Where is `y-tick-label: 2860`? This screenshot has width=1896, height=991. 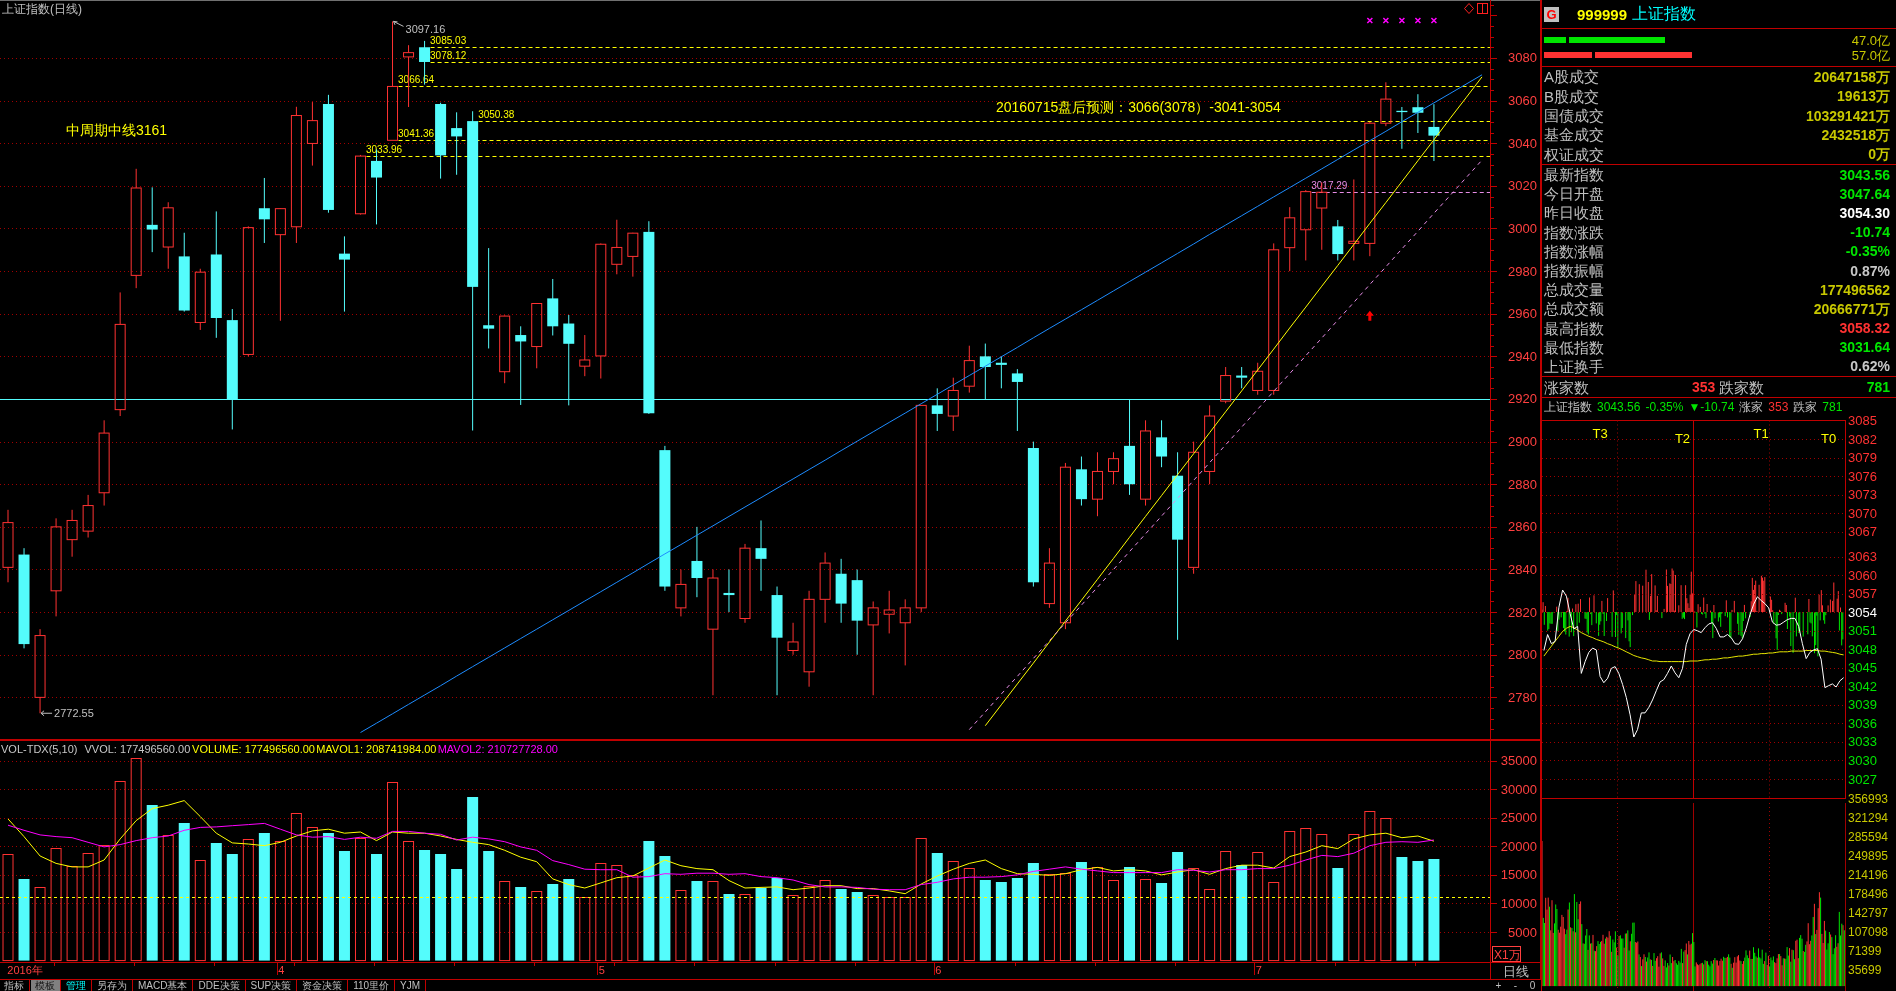
y-tick-label: 2860 is located at coordinates (1522, 527).